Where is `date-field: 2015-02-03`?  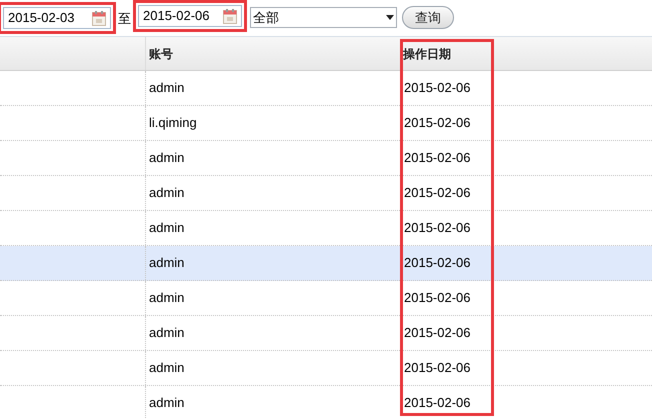 date-field: 2015-02-03 is located at coordinates (57, 18).